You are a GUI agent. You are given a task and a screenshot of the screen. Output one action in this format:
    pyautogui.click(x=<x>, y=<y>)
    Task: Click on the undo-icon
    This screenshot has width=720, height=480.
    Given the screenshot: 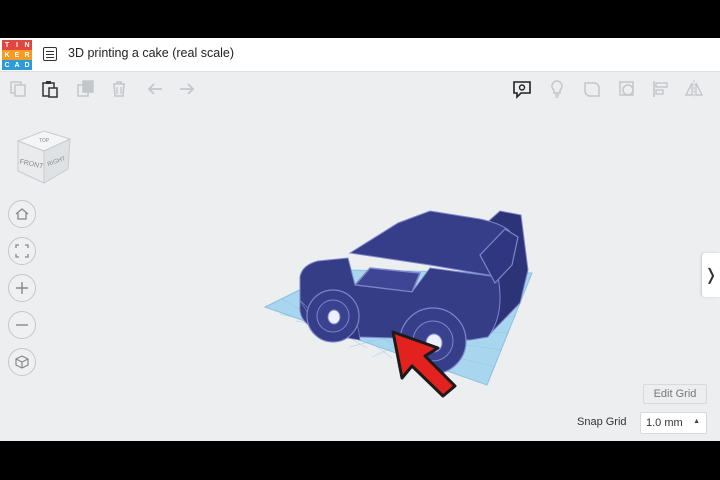 What is the action you would take?
    pyautogui.click(x=155, y=89)
    